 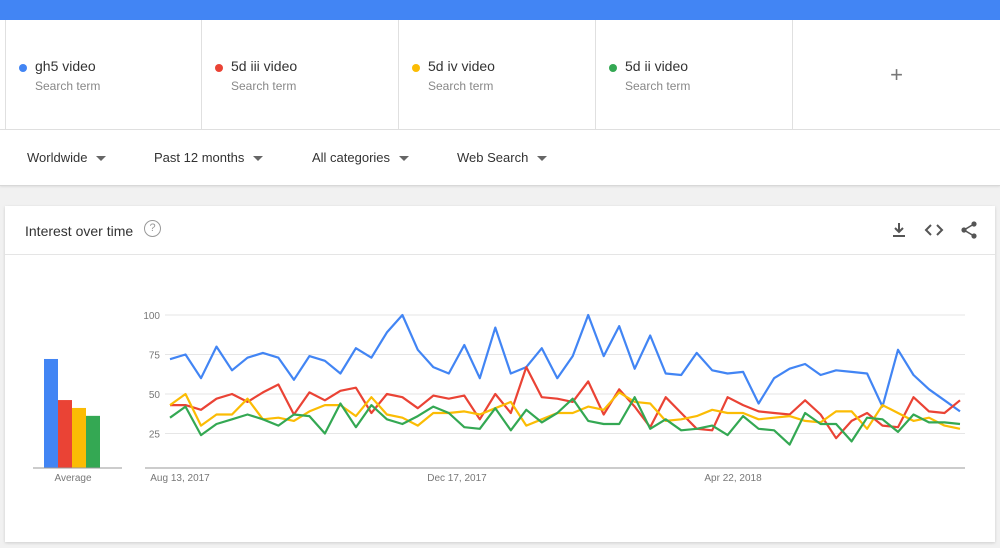 What do you see at coordinates (152, 228) in the screenshot?
I see `help-icon: ?` at bounding box center [152, 228].